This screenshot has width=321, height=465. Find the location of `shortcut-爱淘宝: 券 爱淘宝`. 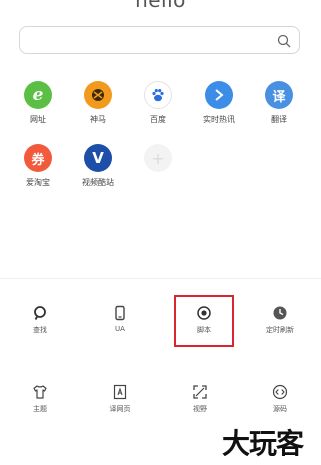

shortcut-爱淘宝: 券 爱淘宝 is located at coordinates (38, 166).